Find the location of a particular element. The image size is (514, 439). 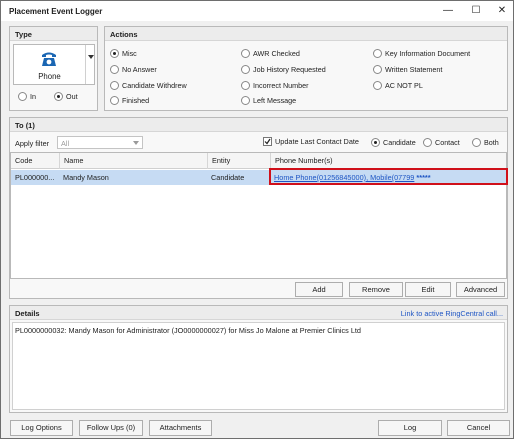

target-candidate-radio: Candidate is located at coordinates (393, 142).